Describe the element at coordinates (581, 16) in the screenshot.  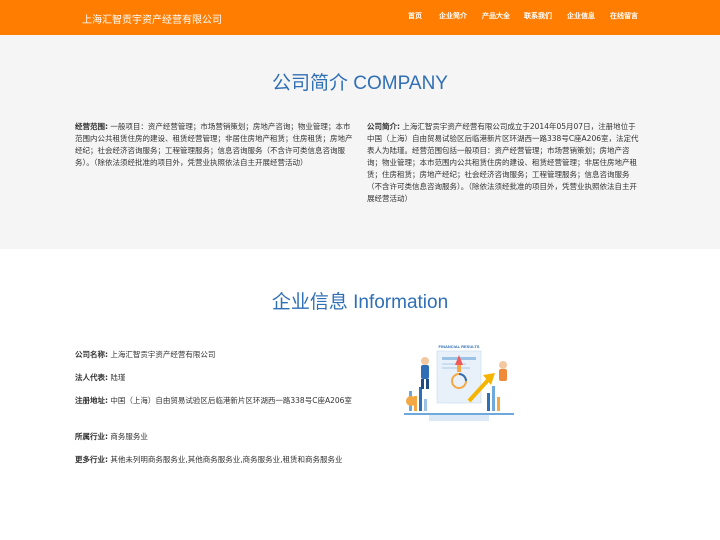
I see `nav-company-info: 企业信息` at that location.